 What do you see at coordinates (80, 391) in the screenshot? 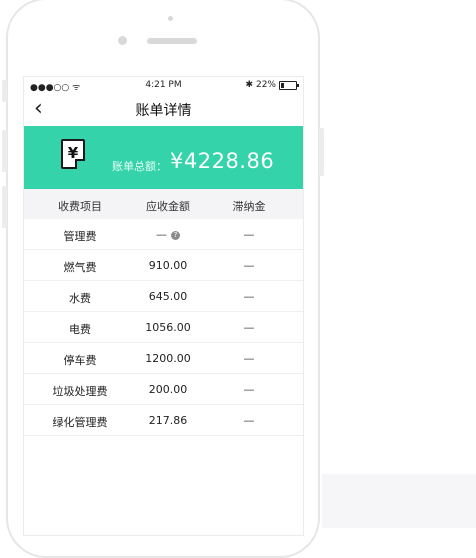
I see `fee-item: 垃圾处理费` at bounding box center [80, 391].